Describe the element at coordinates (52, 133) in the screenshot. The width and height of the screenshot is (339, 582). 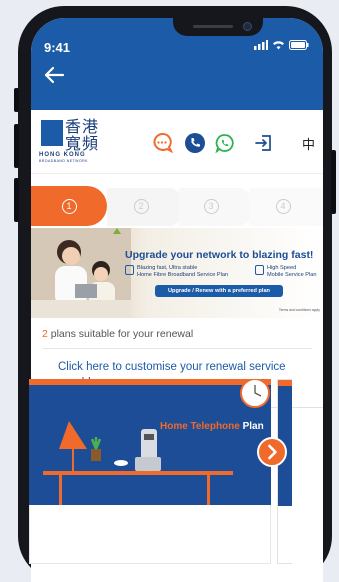
I see `logo-mark` at that location.